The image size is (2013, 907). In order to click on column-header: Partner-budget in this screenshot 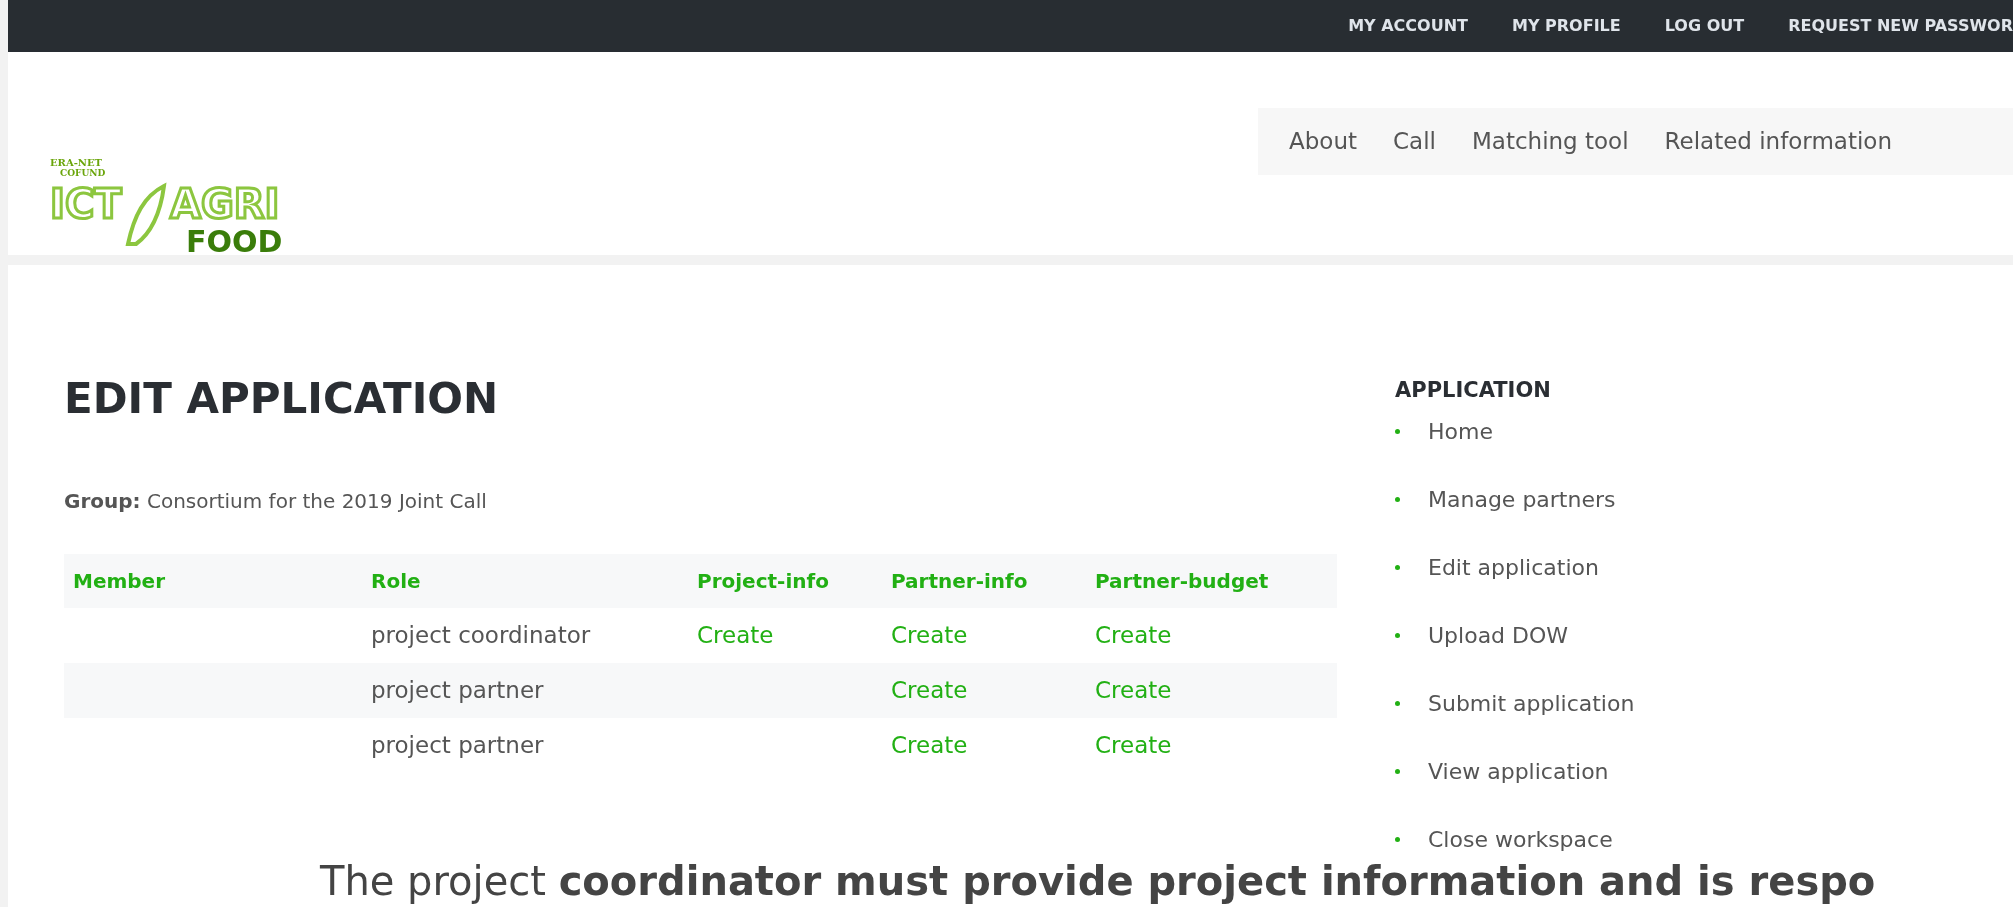, I will do `click(1182, 581)`.